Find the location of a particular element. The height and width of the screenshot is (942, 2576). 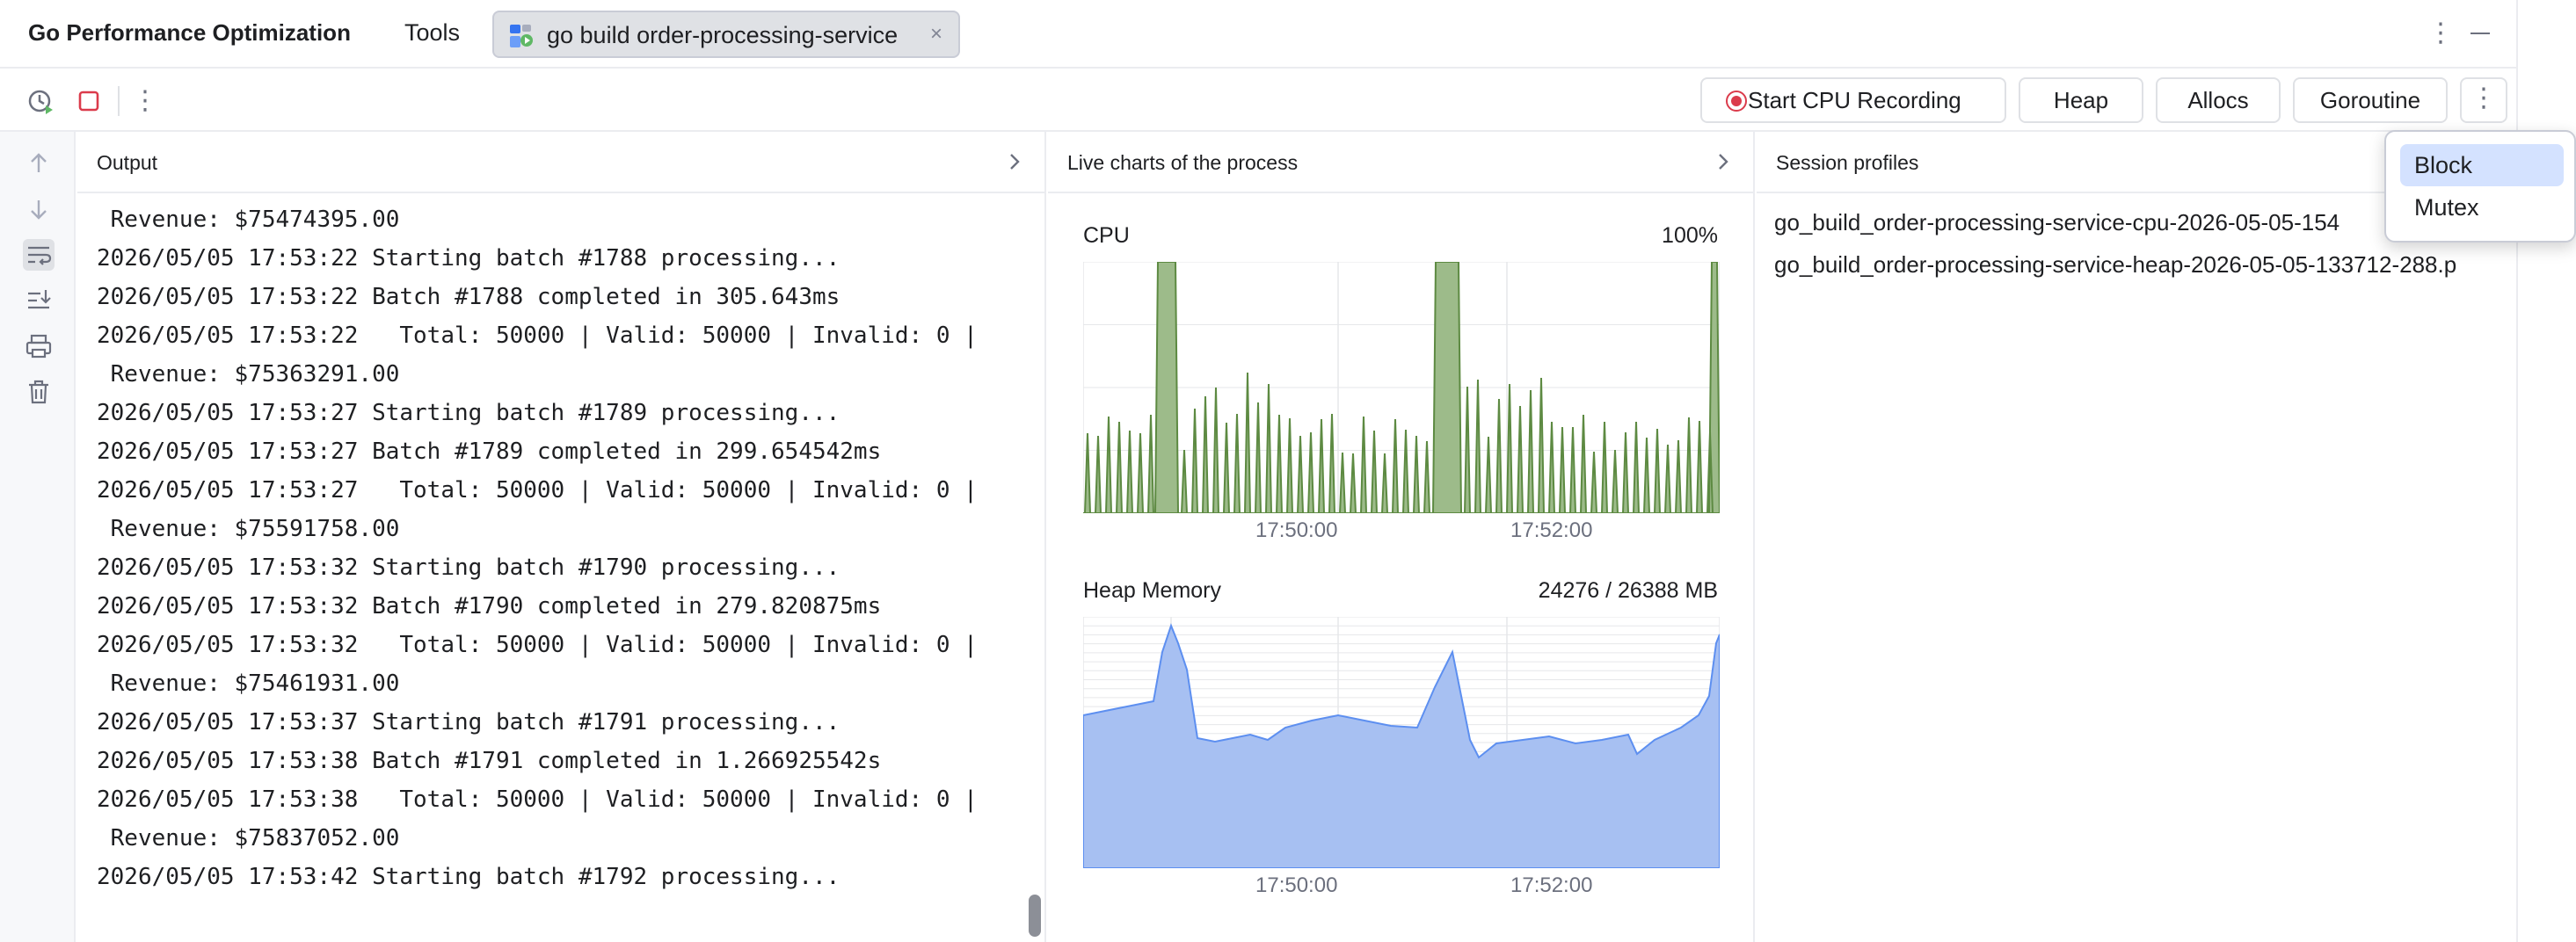

console-line: Revenue: $75591758.00 is located at coordinates (248, 529).